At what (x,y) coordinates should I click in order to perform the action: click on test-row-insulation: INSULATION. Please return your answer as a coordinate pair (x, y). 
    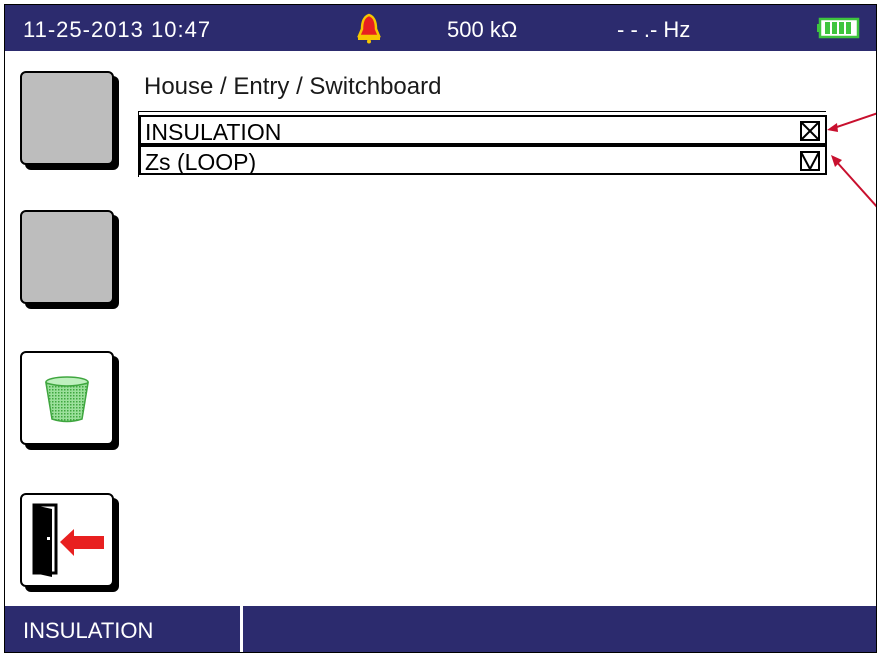
    Looking at the image, I should click on (483, 130).